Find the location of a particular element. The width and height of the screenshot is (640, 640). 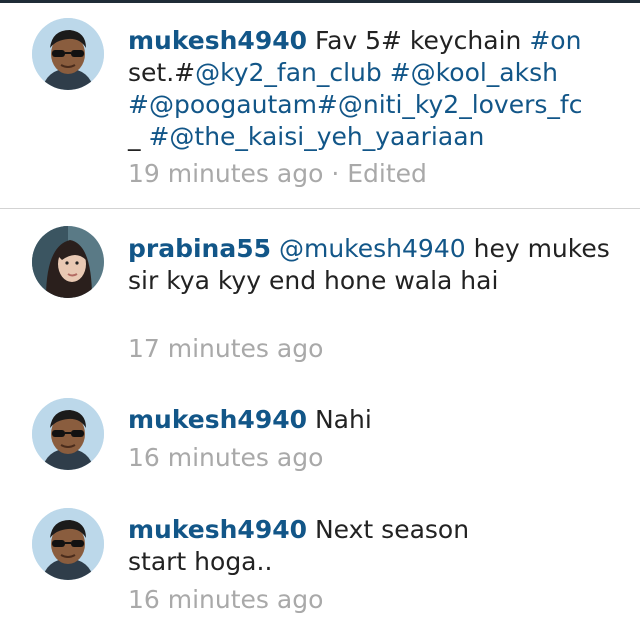

mention-link: #@poogautam#@niti_ky2_lovers_fc is located at coordinates (355, 104).